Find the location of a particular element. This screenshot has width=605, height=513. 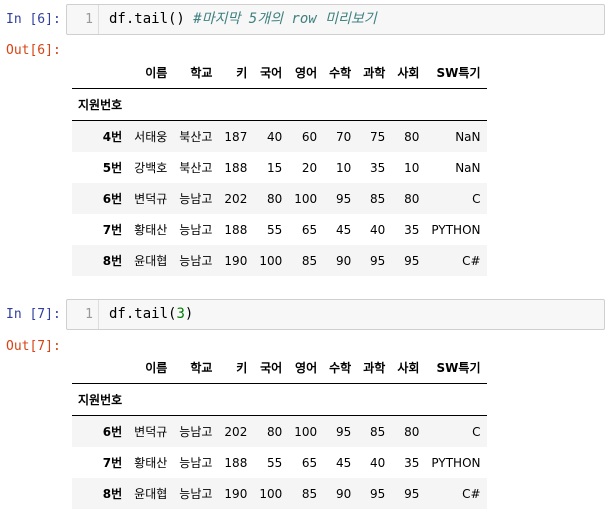

table-cell: C is located at coordinates (476, 431).